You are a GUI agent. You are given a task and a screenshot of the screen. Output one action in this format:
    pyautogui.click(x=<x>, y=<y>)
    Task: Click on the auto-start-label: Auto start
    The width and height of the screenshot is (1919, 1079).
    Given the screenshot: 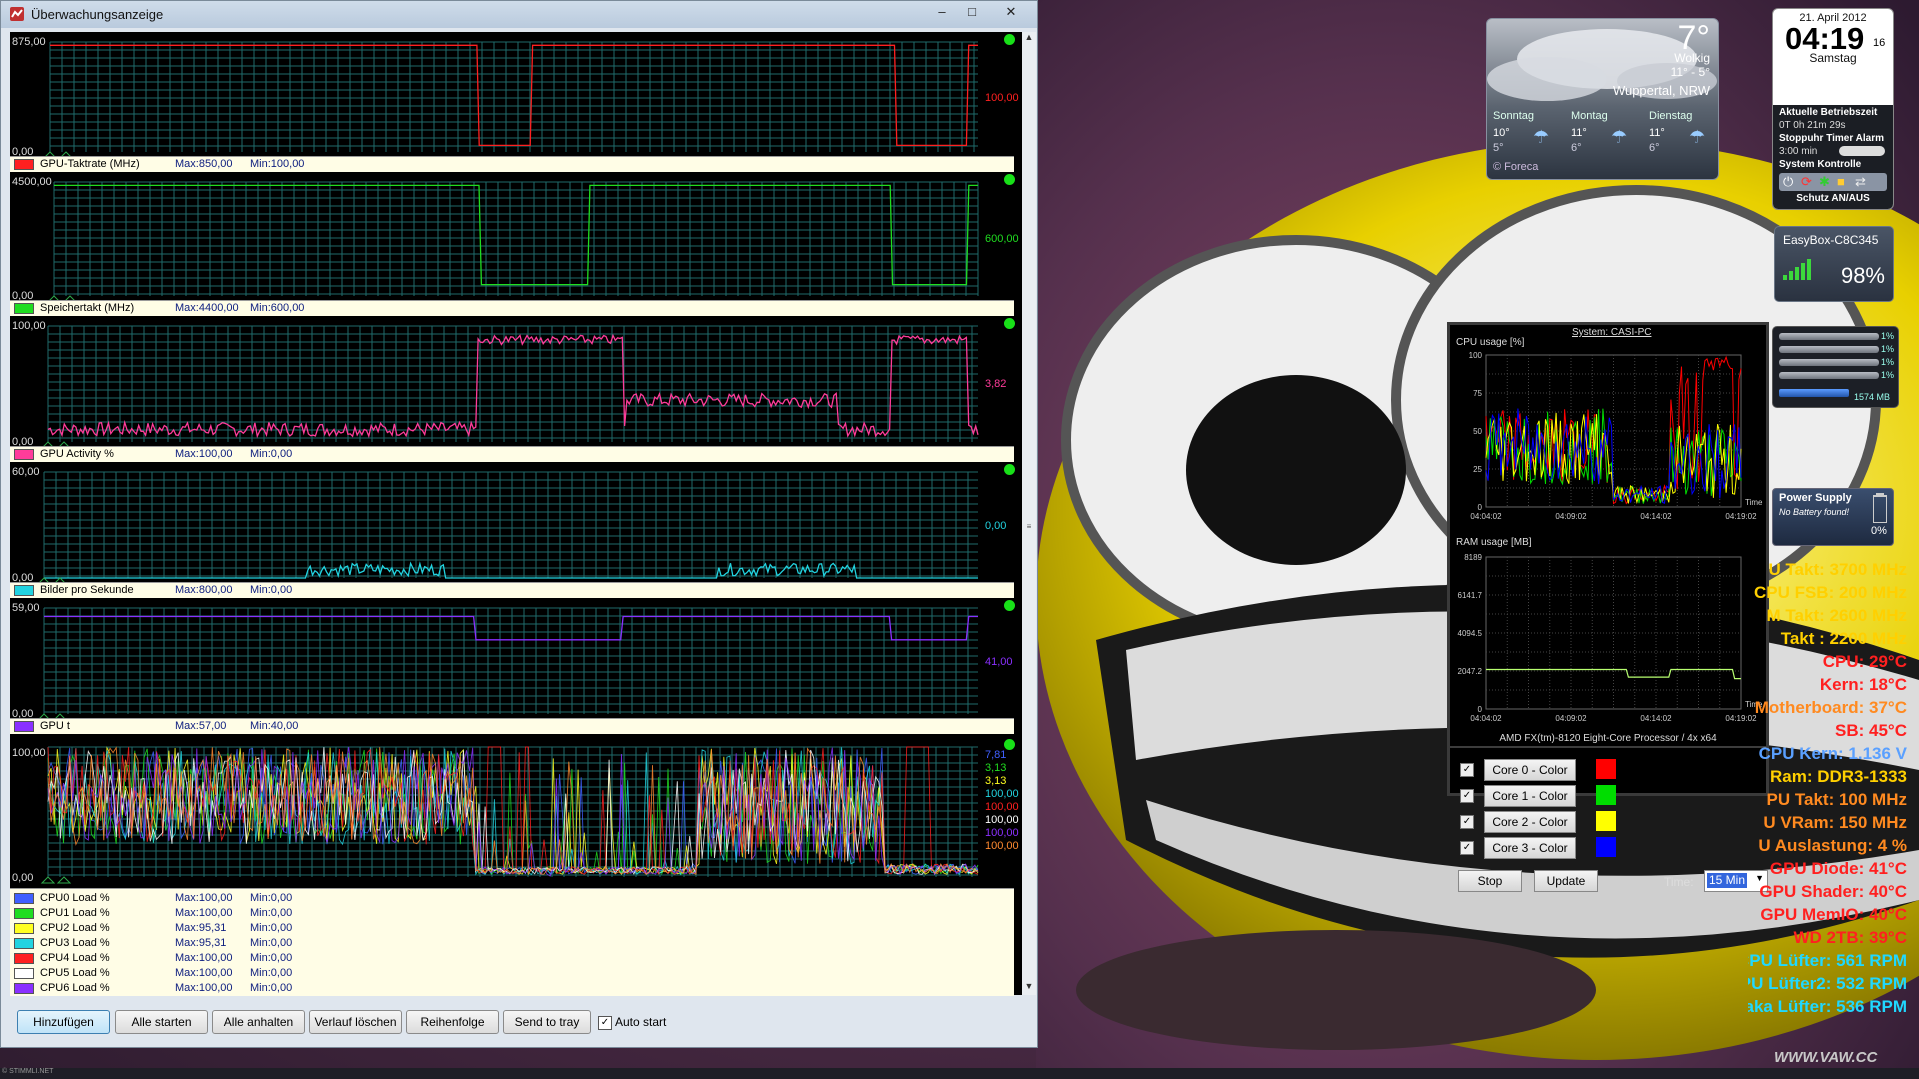 What is the action you would take?
    pyautogui.click(x=641, y=1022)
    